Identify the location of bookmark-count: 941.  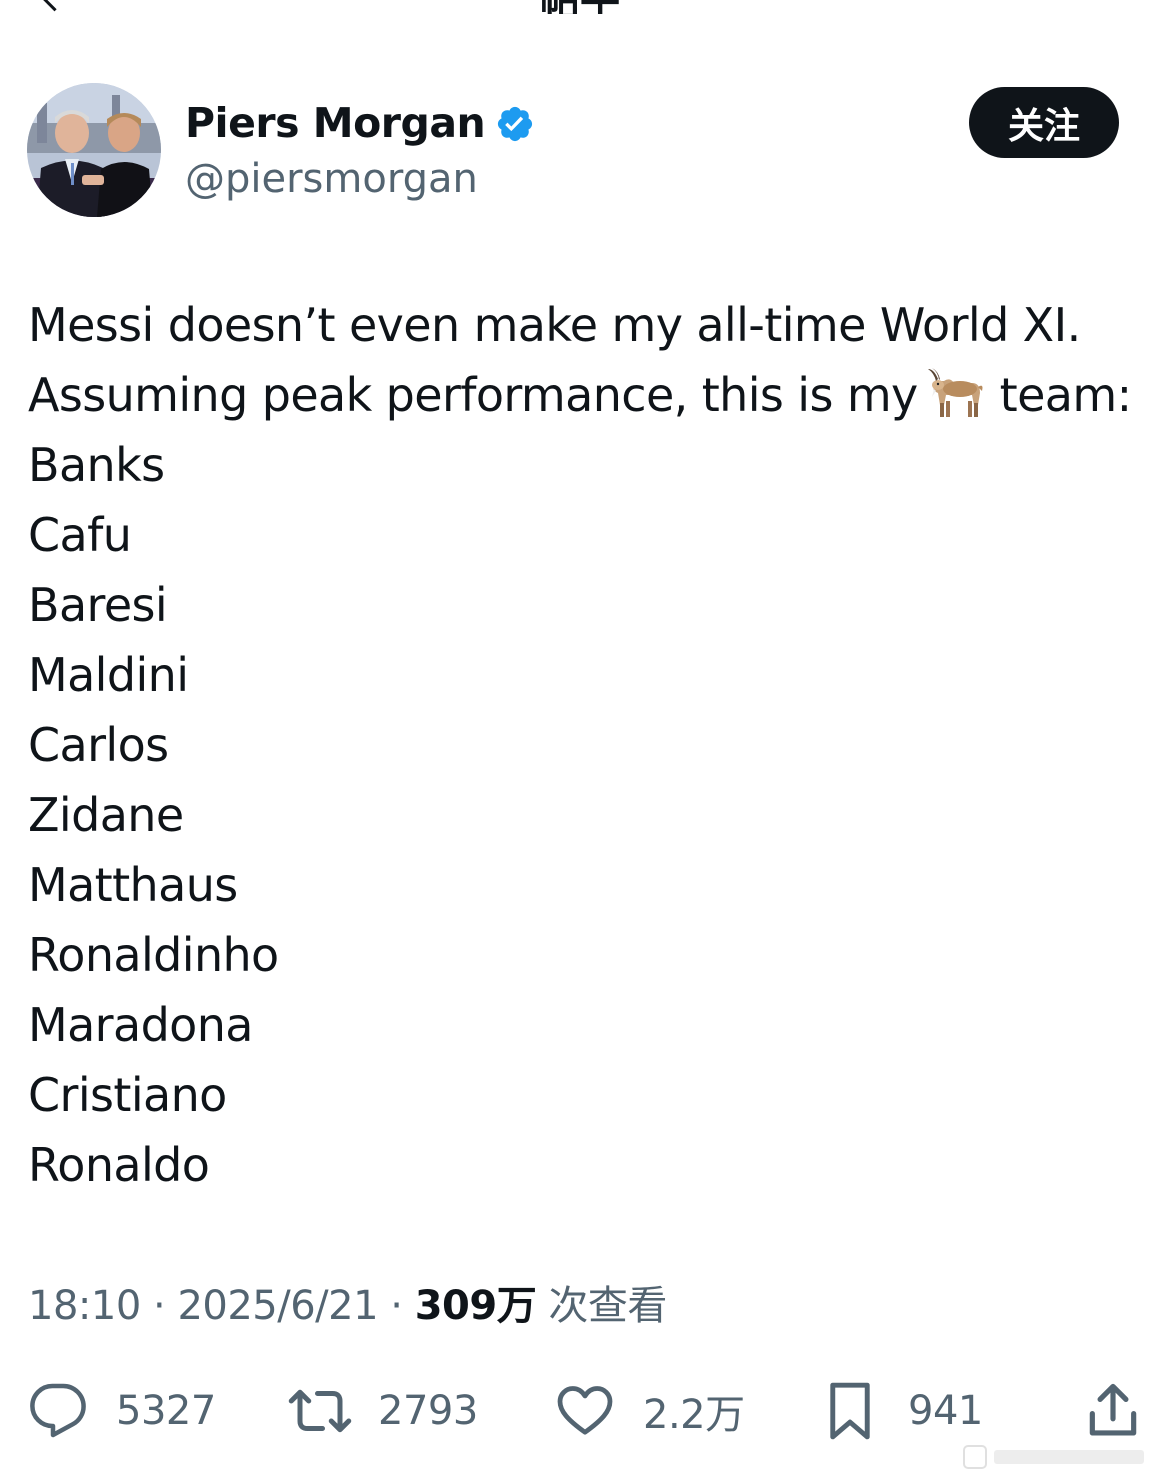
(945, 1411).